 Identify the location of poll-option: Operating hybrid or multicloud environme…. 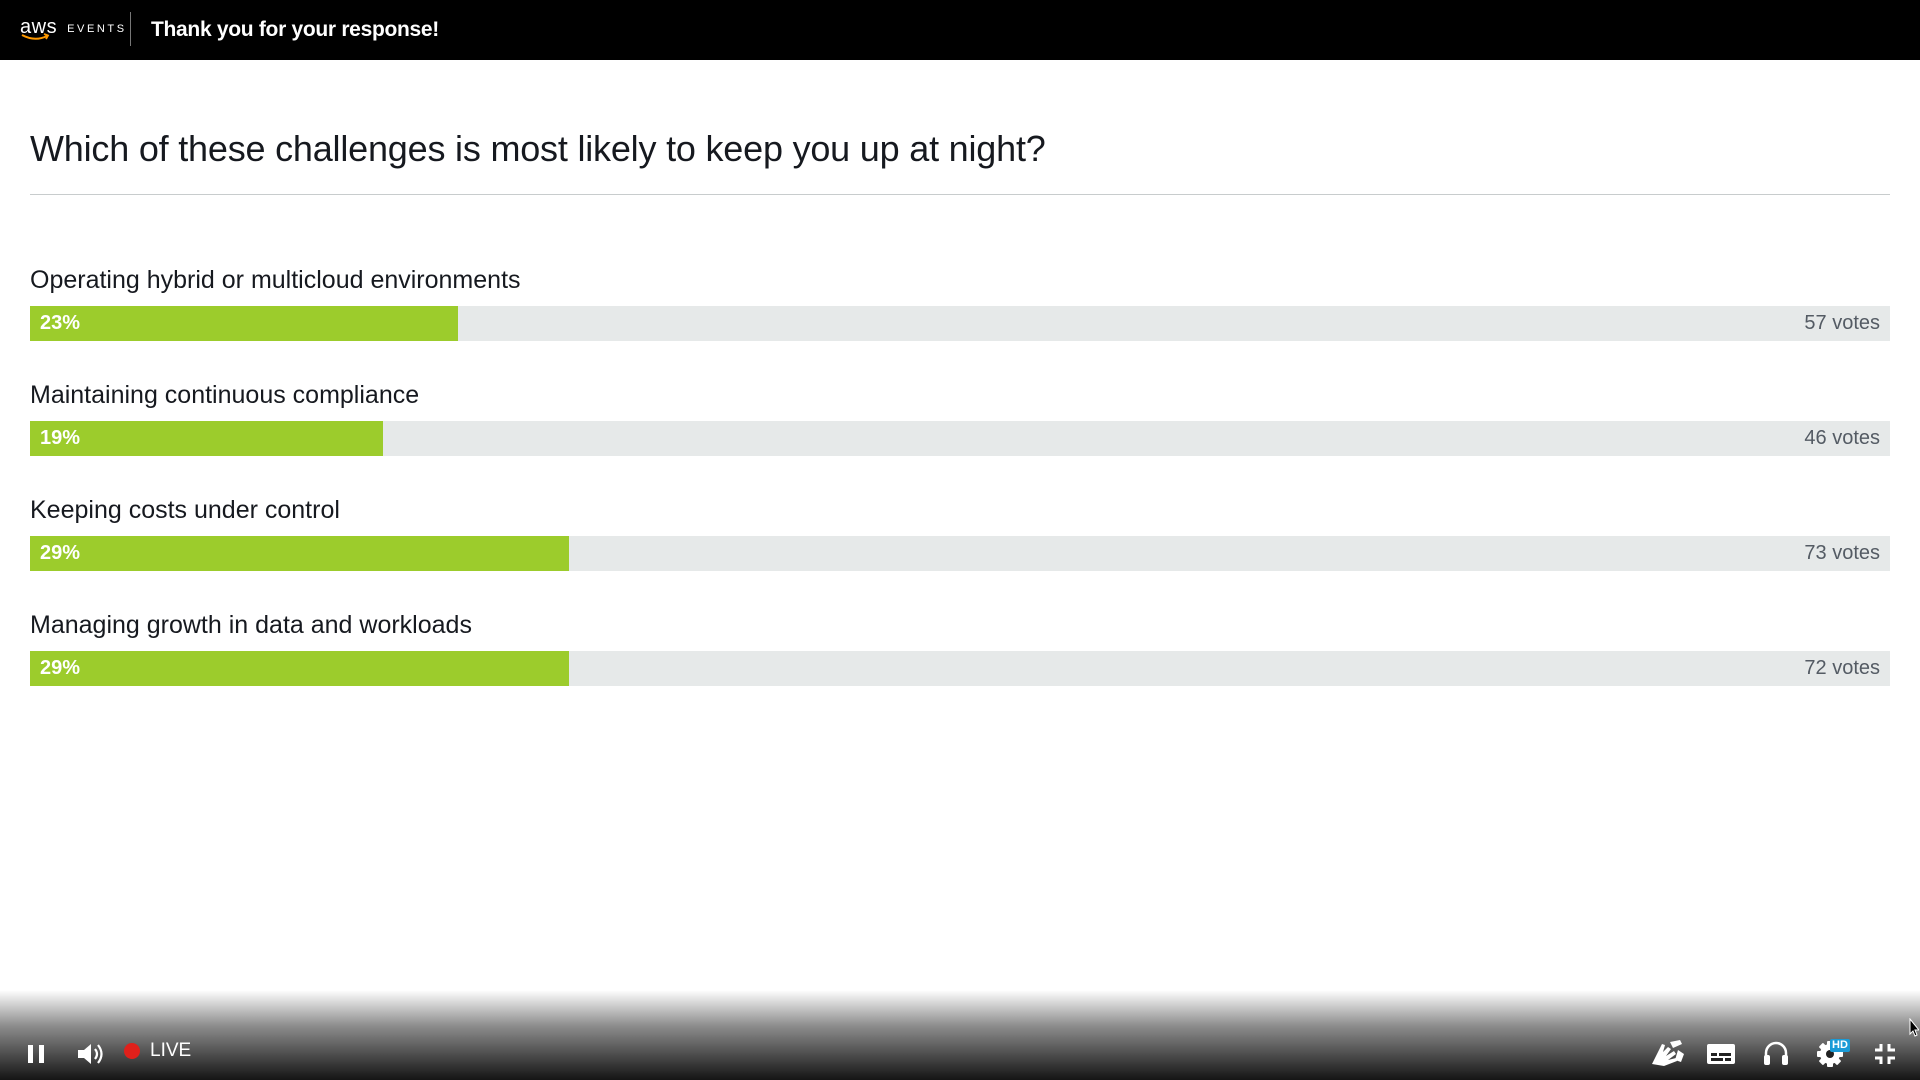
(960, 311).